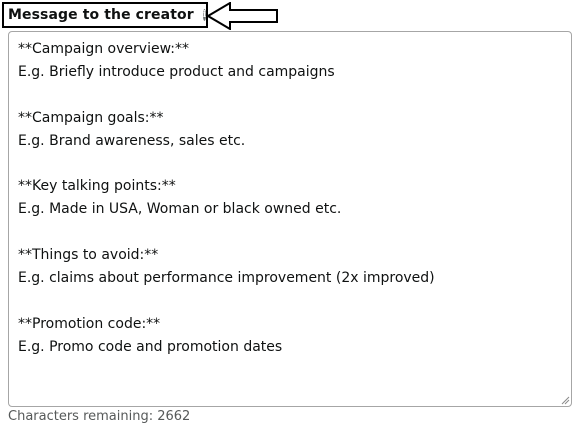  Describe the element at coordinates (204, 15) in the screenshot. I see `info-icon: i` at that location.